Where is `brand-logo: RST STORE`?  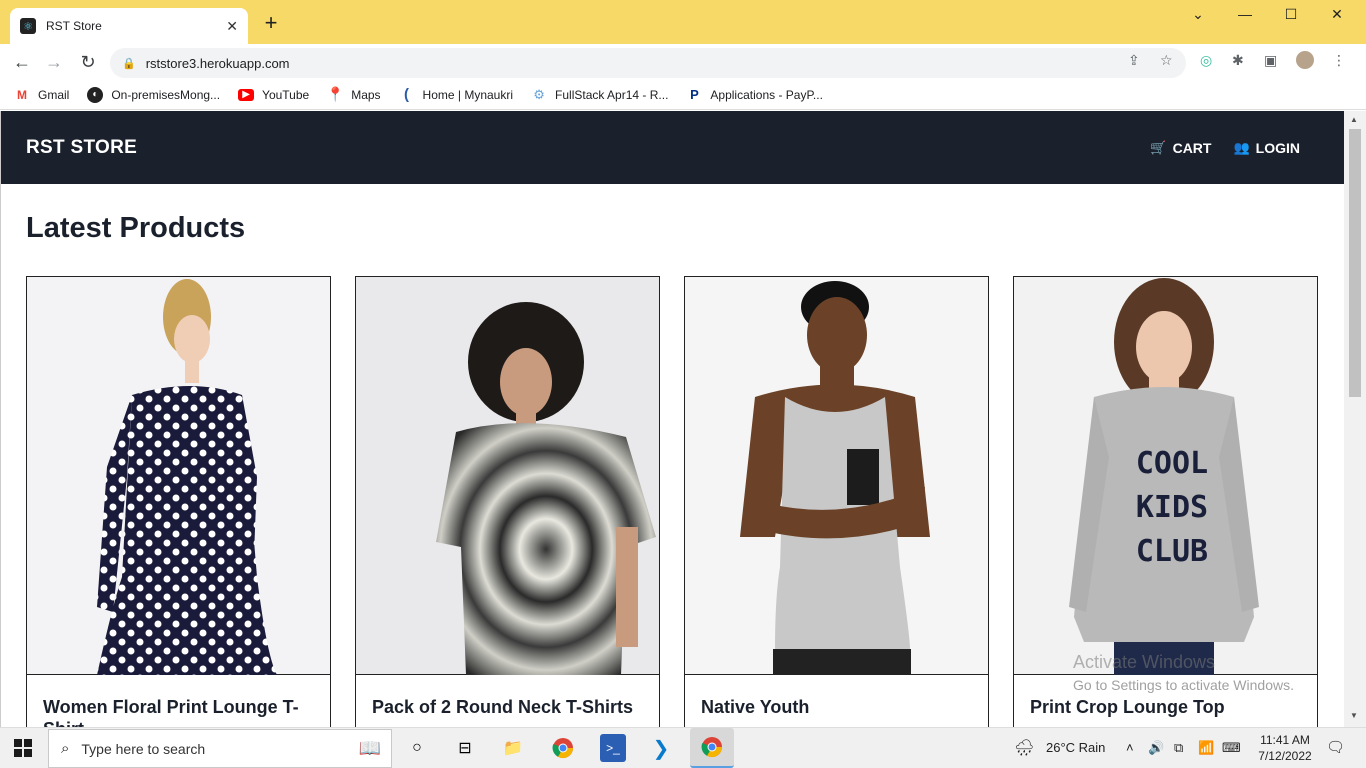
brand-logo: RST STORE is located at coordinates (577, 148).